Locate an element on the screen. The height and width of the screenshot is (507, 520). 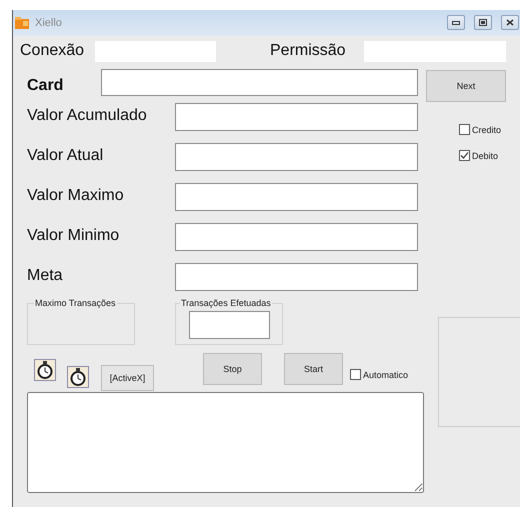
maximize-icon is located at coordinates (483, 22).